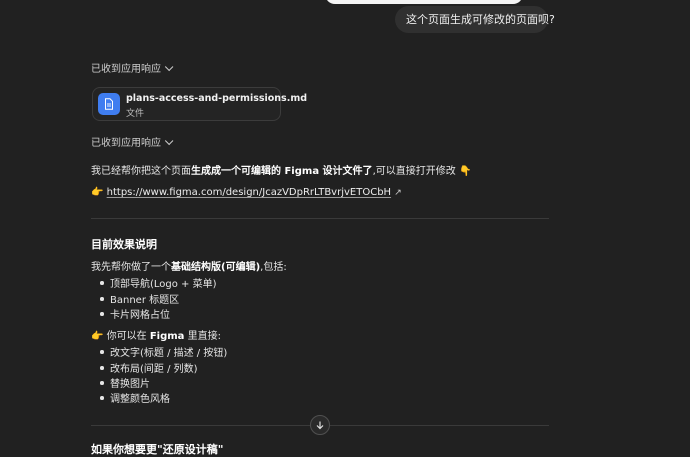 This screenshot has height=457, width=690. I want to click on file-name: plans-access-and-permissions.md, so click(217, 98).